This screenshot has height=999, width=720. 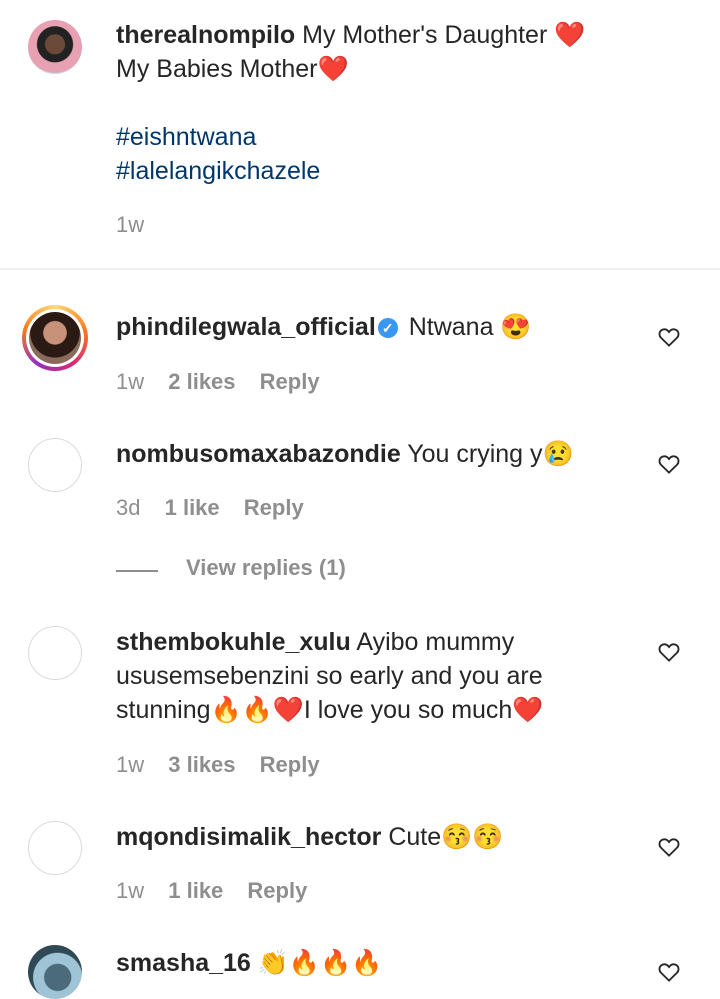 What do you see at coordinates (266, 568) in the screenshot?
I see `view-replies-button: View replies (1)` at bounding box center [266, 568].